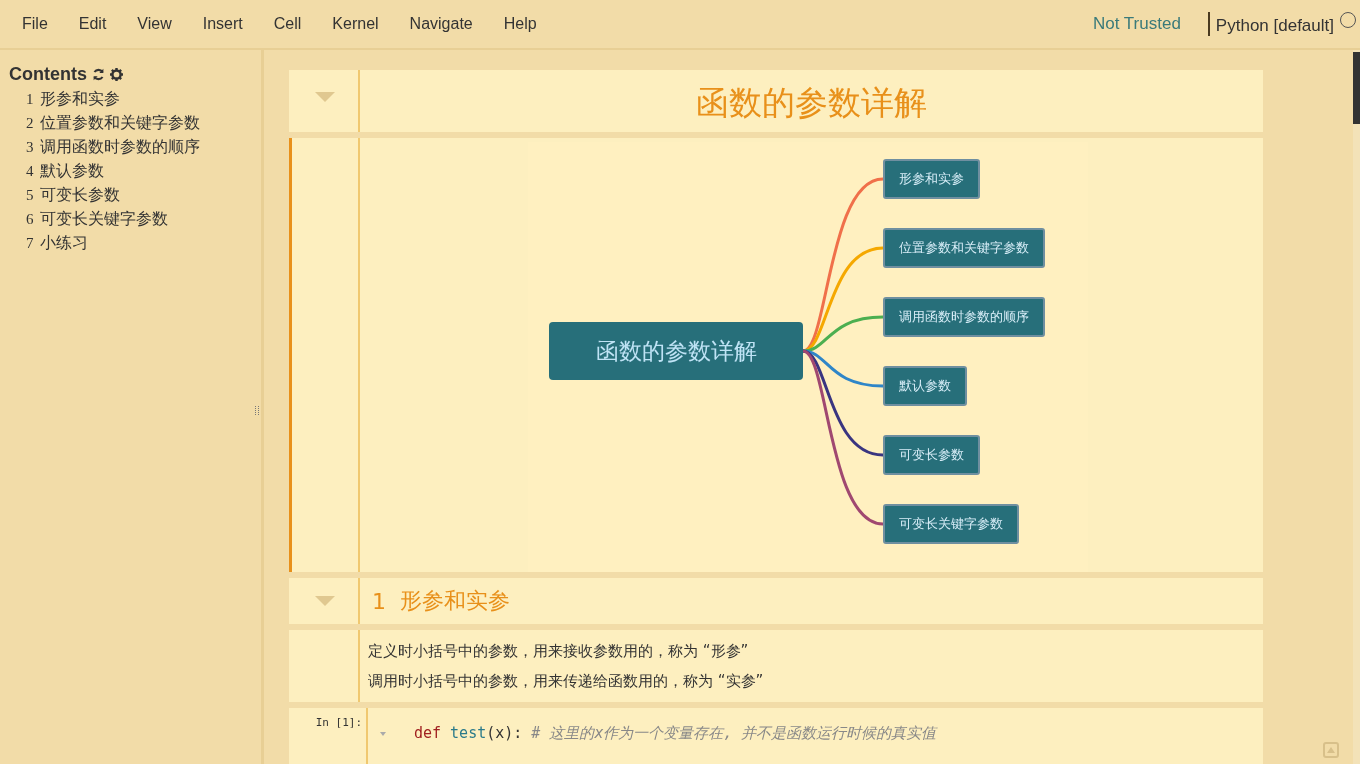 Image resolution: width=1360 pixels, height=764 pixels. What do you see at coordinates (441, 24) in the screenshot?
I see `menu-item: Navigate` at bounding box center [441, 24].